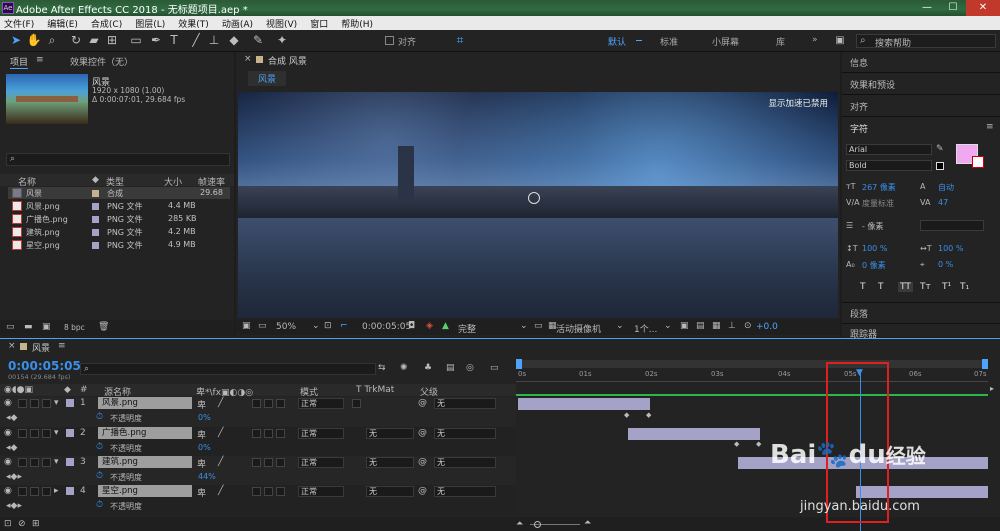  What do you see at coordinates (411, 326) in the screenshot?
I see `snapshot-icon: ◘` at bounding box center [411, 326].